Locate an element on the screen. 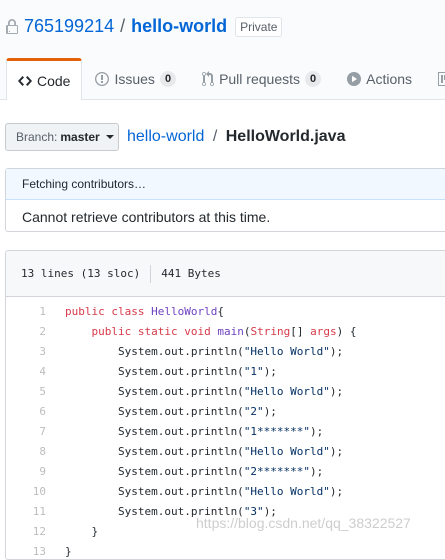 Image resolution: width=445 pixels, height=560 pixels. repo-name-link: hello-world is located at coordinates (179, 26).